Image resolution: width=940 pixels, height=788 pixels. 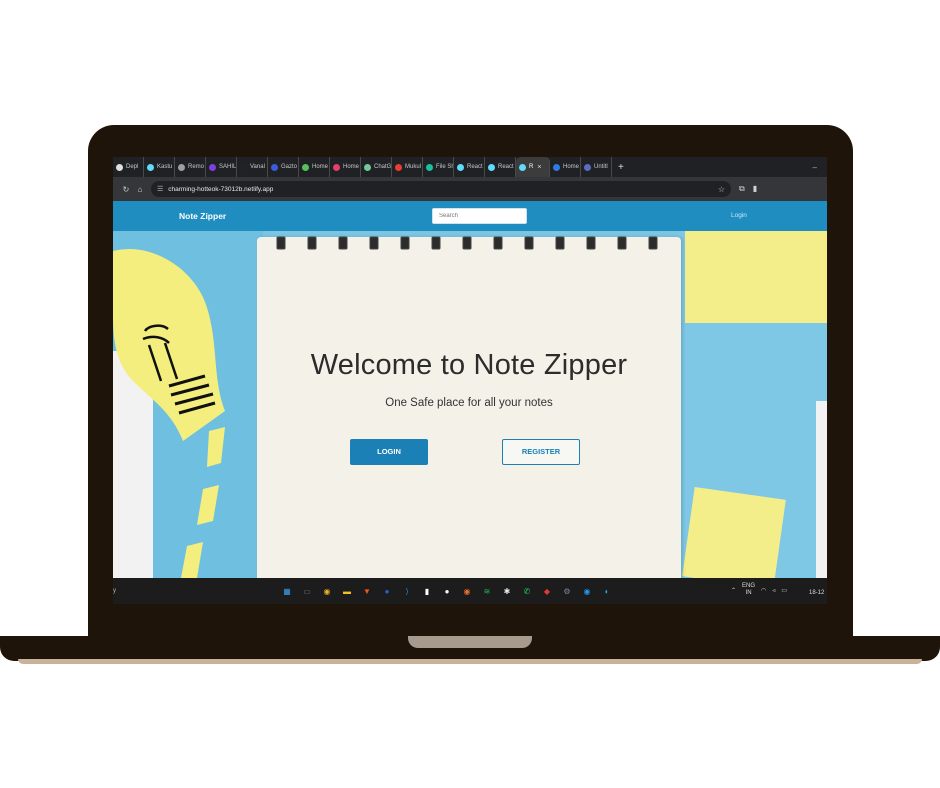 I want to click on hero-subtitle: One Safe place for all your notes, so click(x=469, y=403).